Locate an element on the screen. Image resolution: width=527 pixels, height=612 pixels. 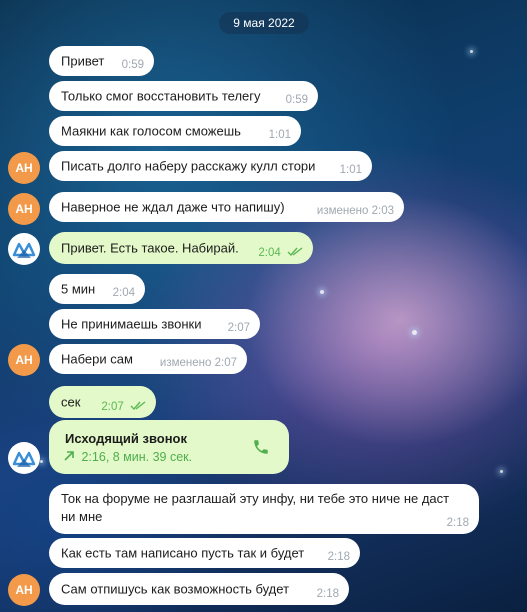
message-meta: 2:07 is located at coordinates (123, 407).